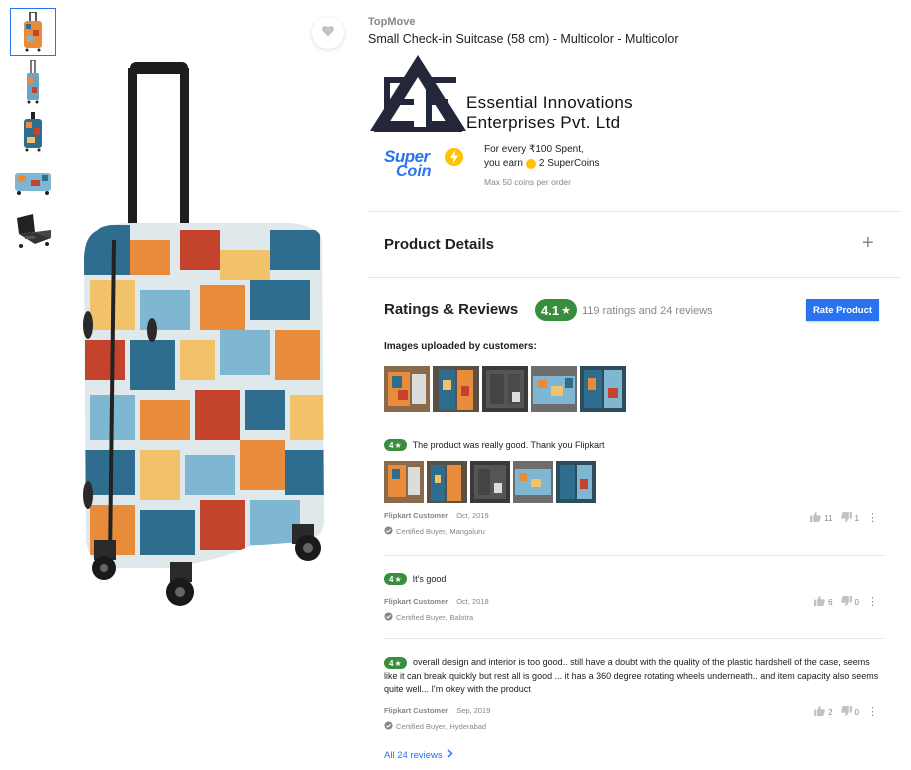 Image resolution: width=911 pixels, height=770 pixels. What do you see at coordinates (33, 232) in the screenshot?
I see `thumbnail-open` at bounding box center [33, 232].